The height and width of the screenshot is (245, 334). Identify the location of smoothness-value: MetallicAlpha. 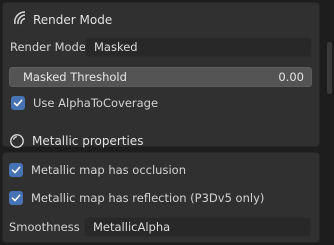
(132, 227).